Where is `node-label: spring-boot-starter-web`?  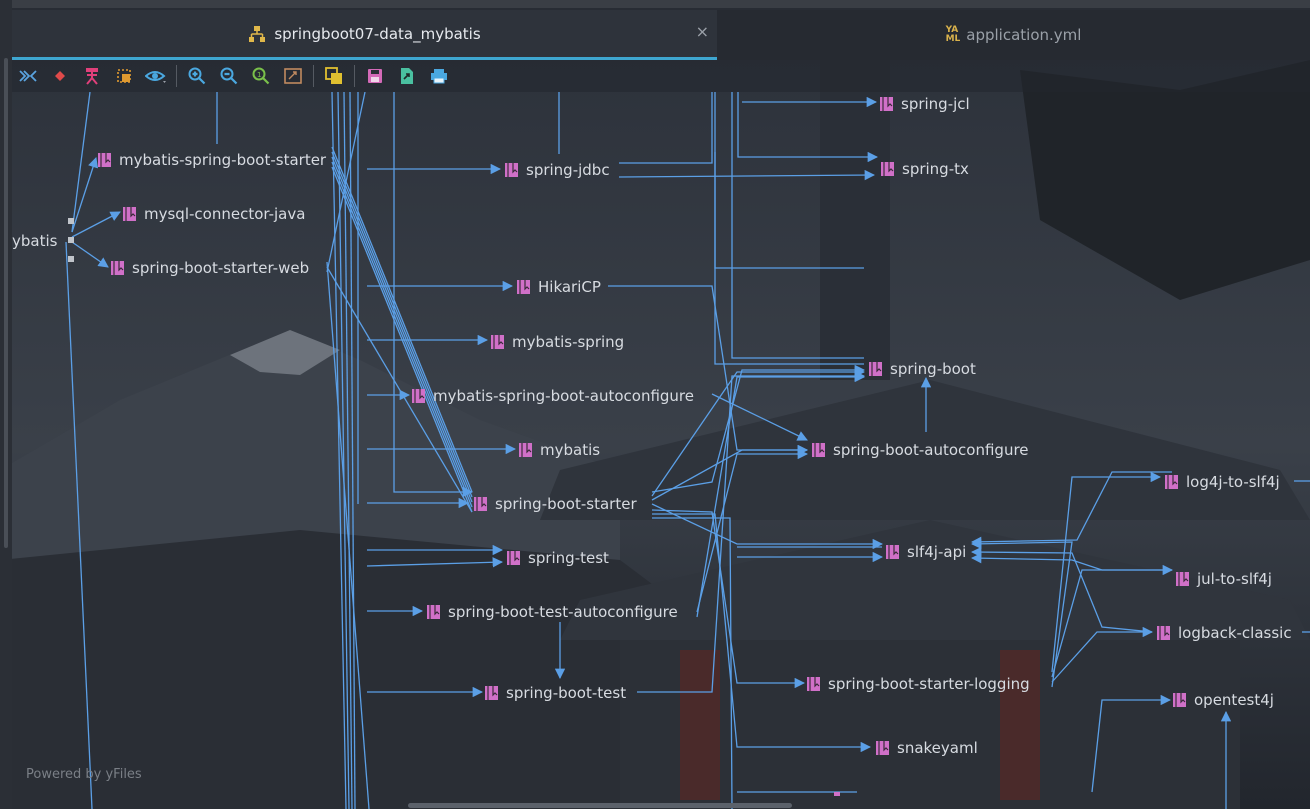 node-label: spring-boot-starter-web is located at coordinates (220, 268).